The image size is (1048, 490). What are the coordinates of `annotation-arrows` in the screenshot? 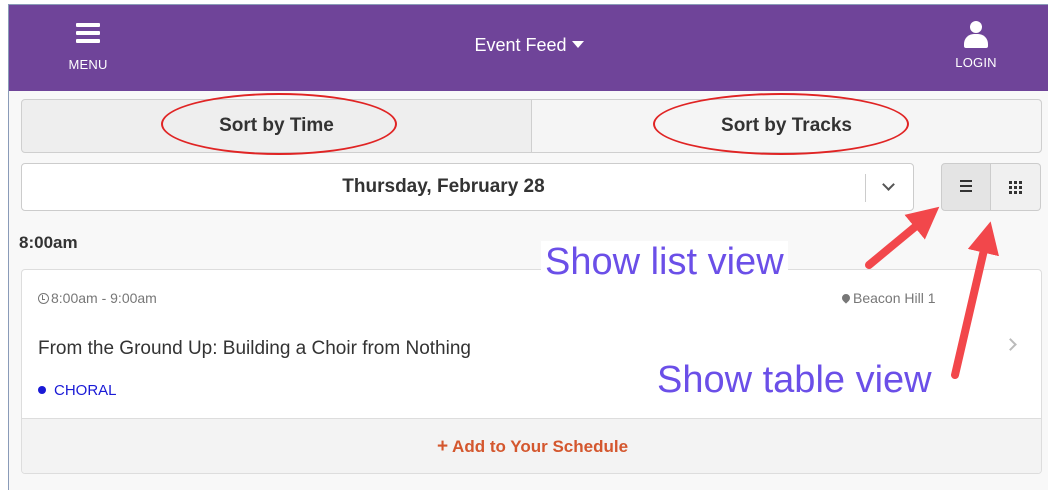 It's located at (932, 292).